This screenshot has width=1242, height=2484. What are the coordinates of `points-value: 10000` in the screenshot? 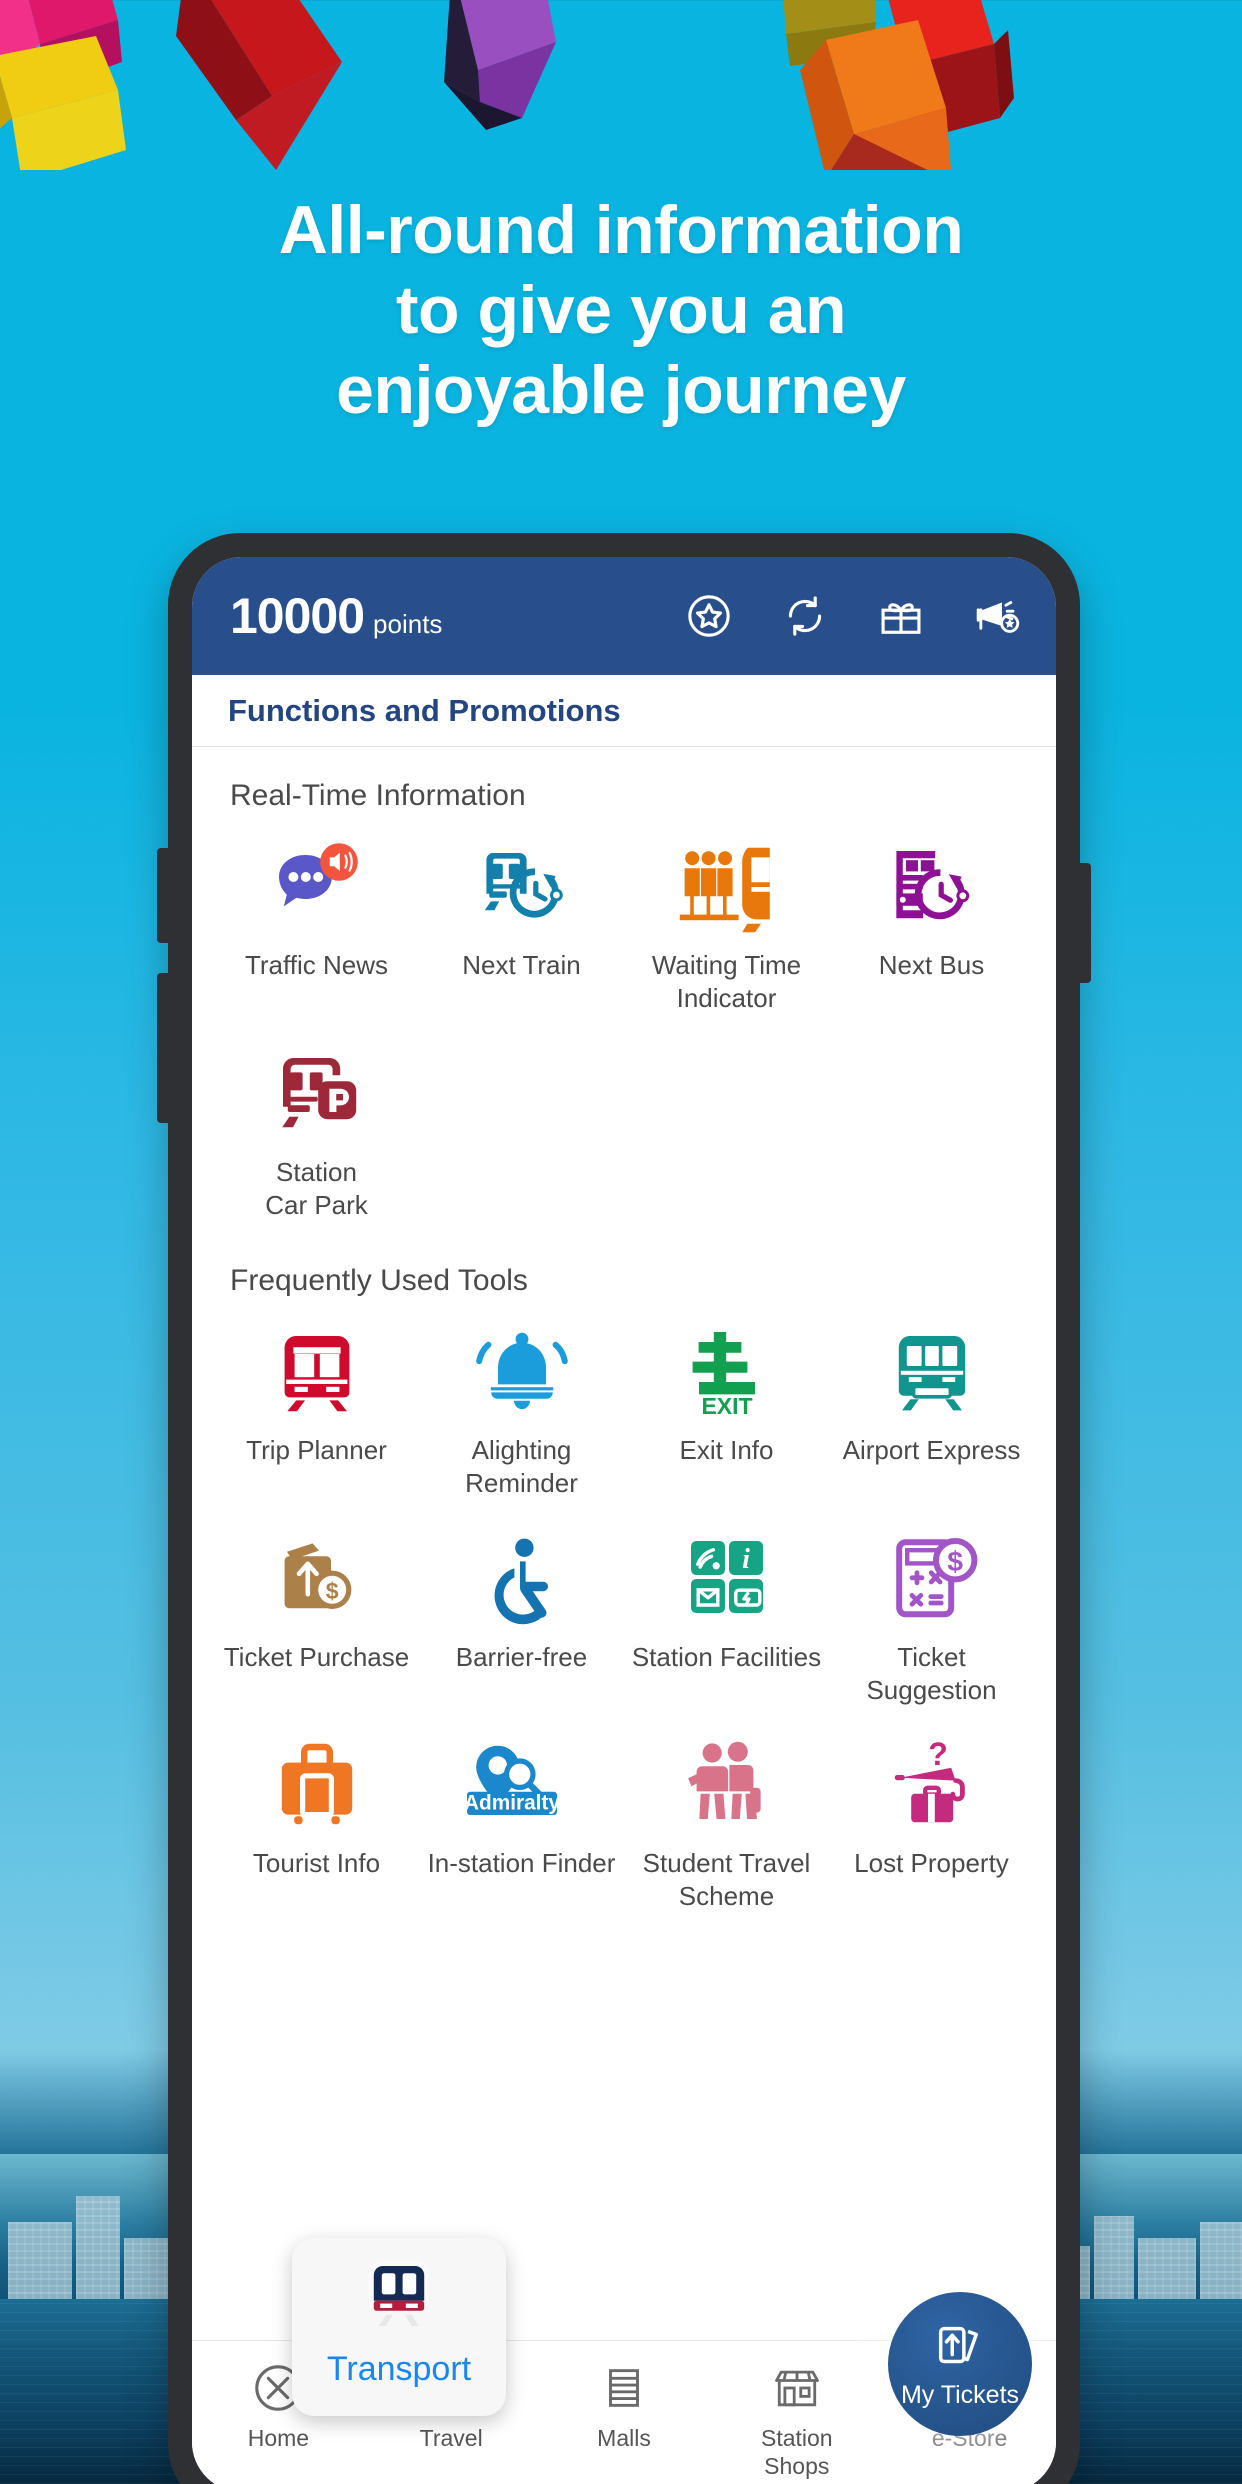 It's located at (297, 616).